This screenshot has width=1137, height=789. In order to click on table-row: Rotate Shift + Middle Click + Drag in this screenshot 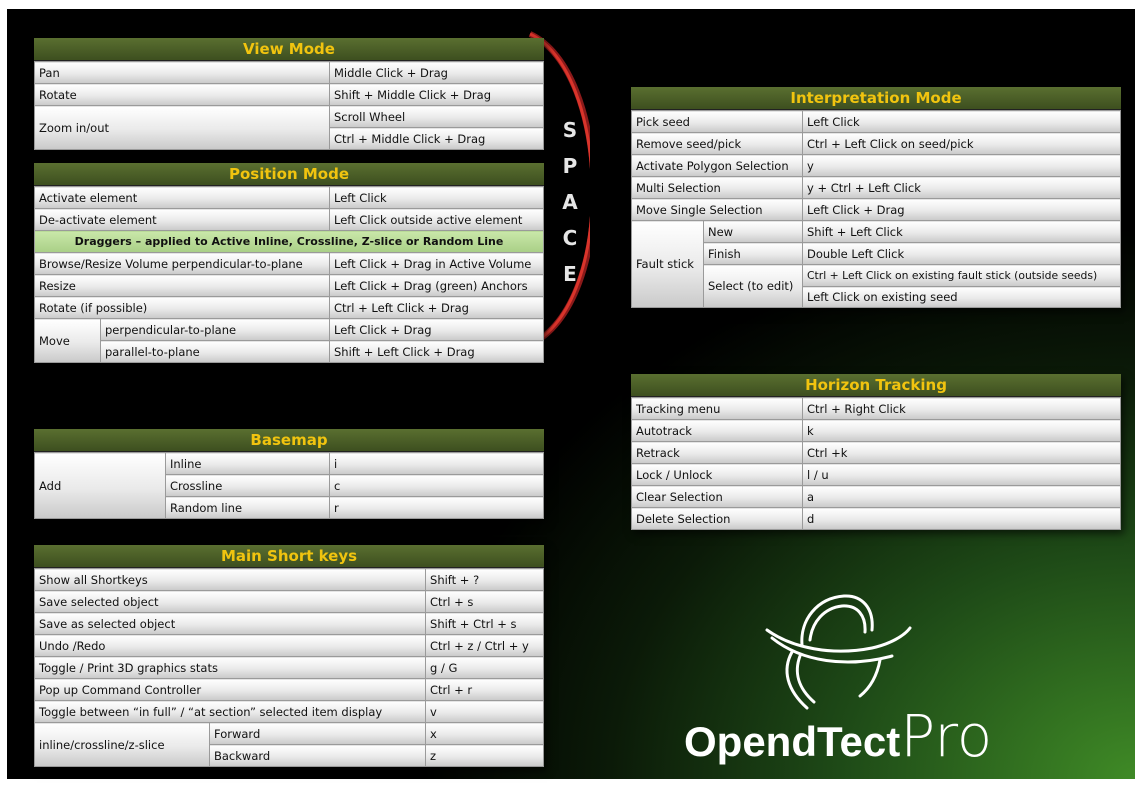, I will do `click(289, 94)`.